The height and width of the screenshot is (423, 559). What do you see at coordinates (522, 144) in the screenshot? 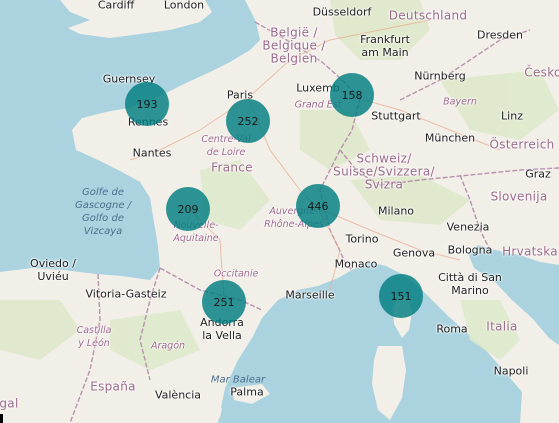
I see `label-osterreich: Österreich` at bounding box center [522, 144].